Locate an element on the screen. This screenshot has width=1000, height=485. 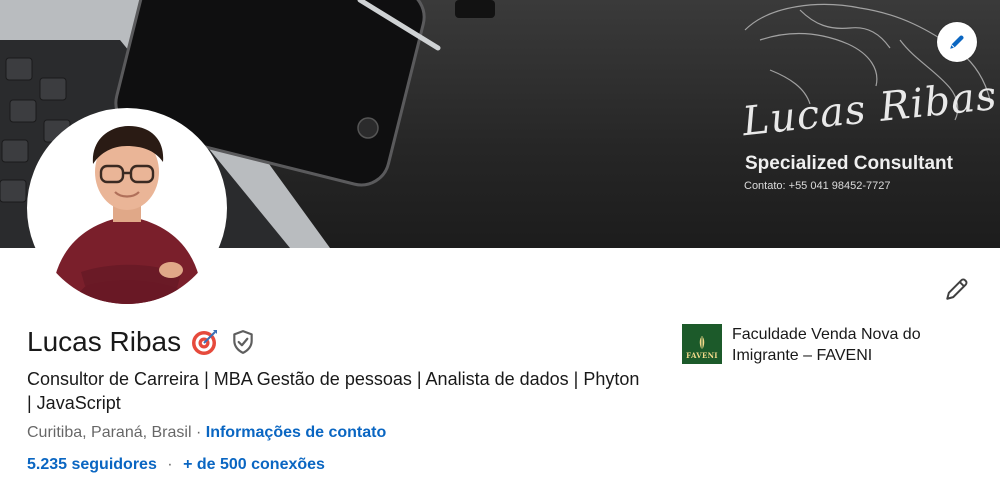
network-row: 5.235 seguidores · + de 500 conexões is located at coordinates (176, 465).